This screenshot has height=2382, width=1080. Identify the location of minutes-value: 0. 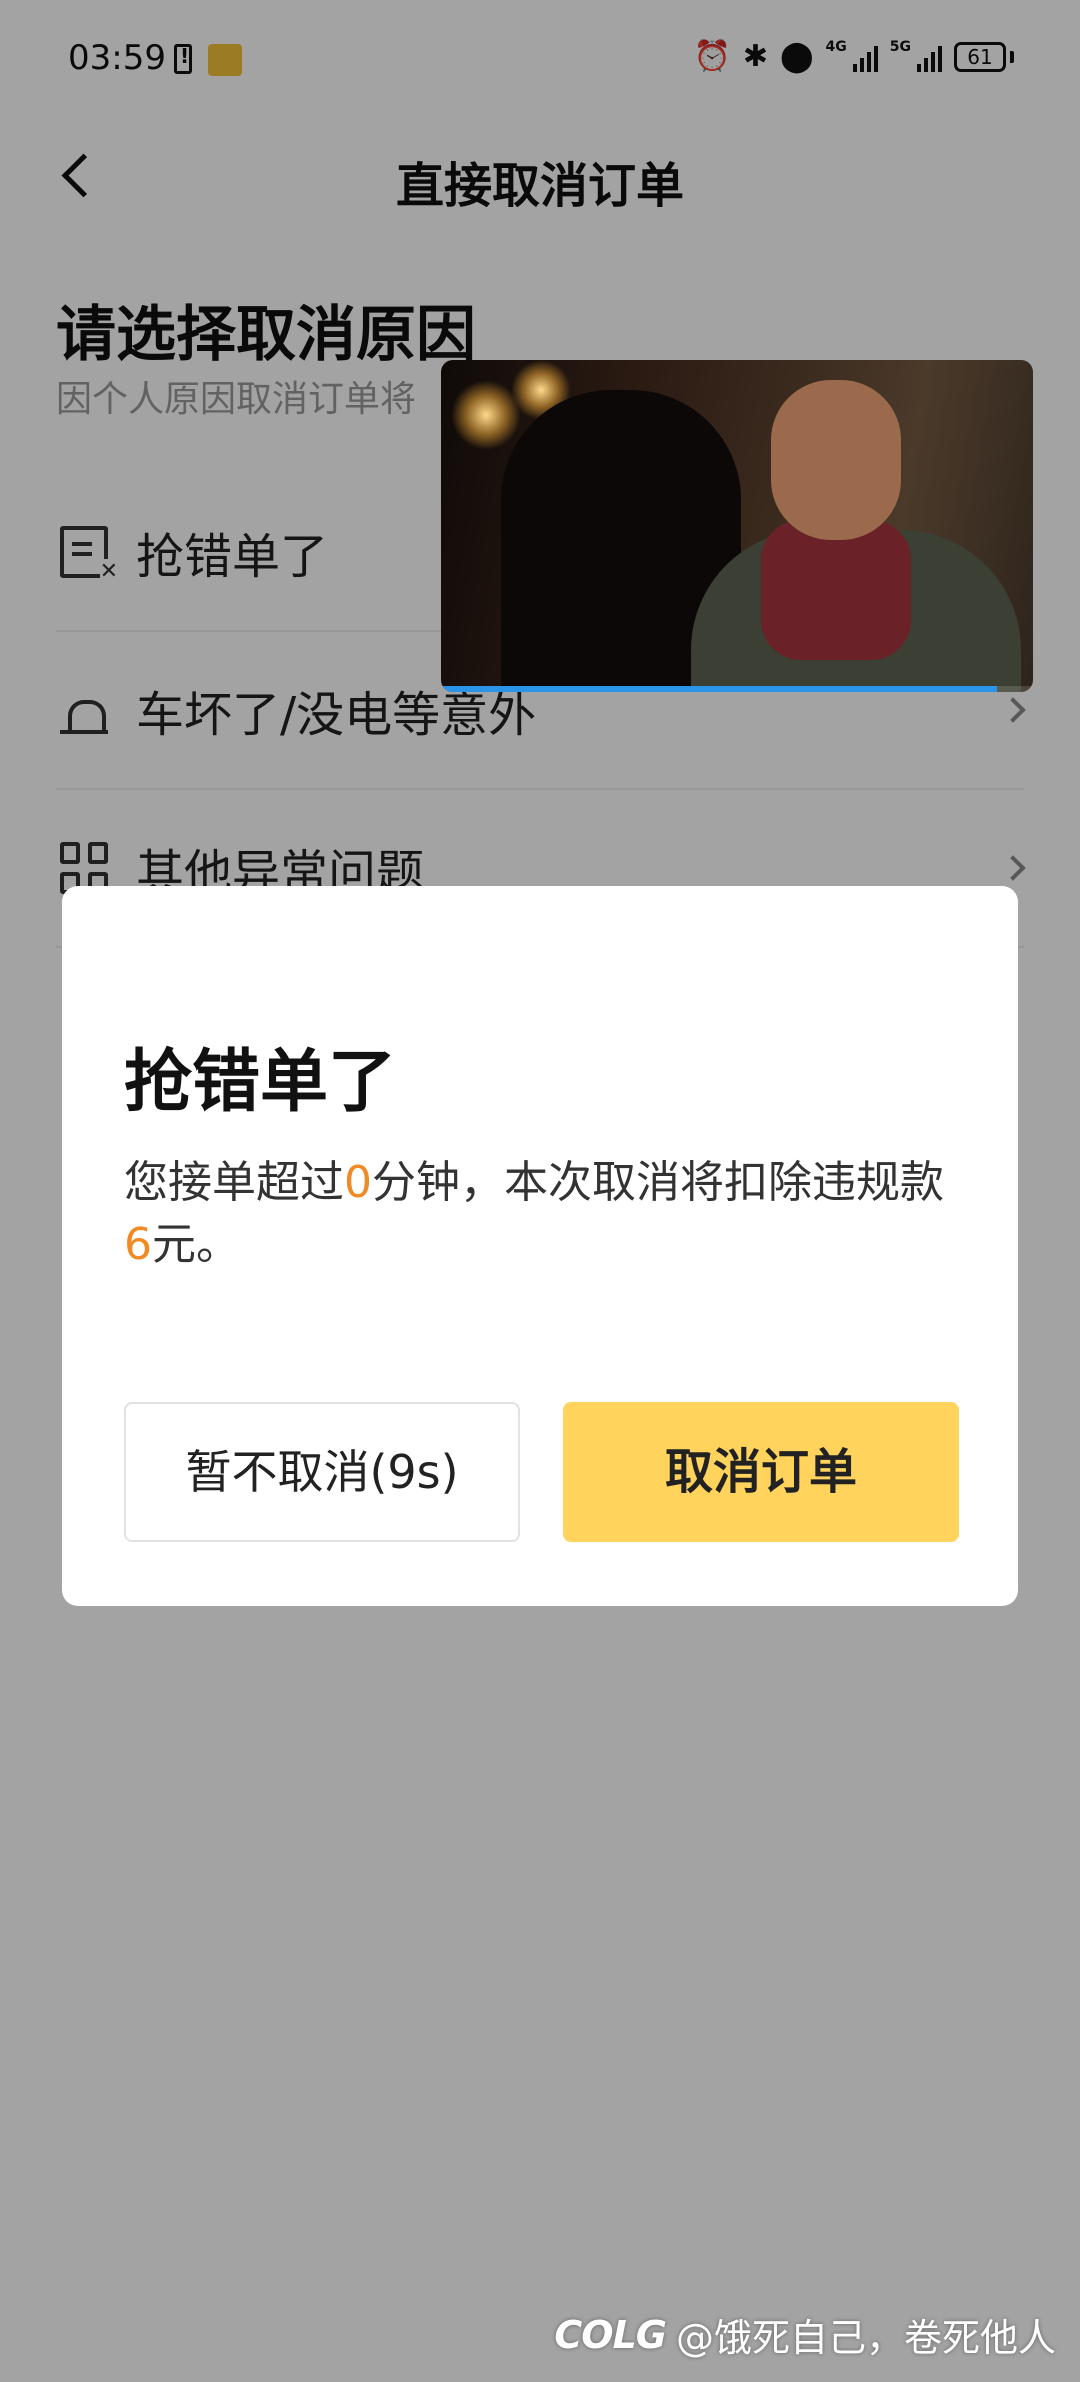
(358, 1182).